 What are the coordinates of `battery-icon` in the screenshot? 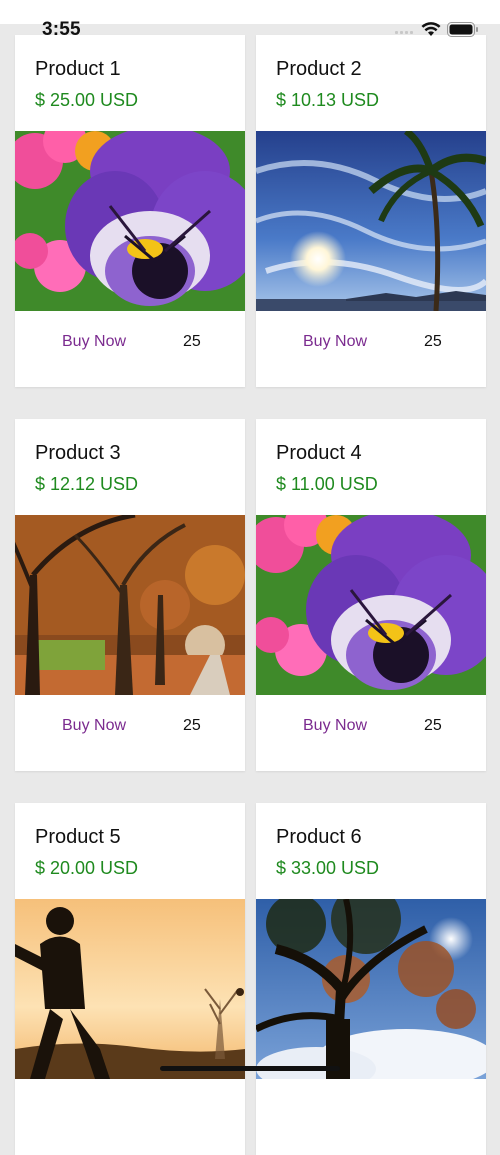 It's located at (463, 32).